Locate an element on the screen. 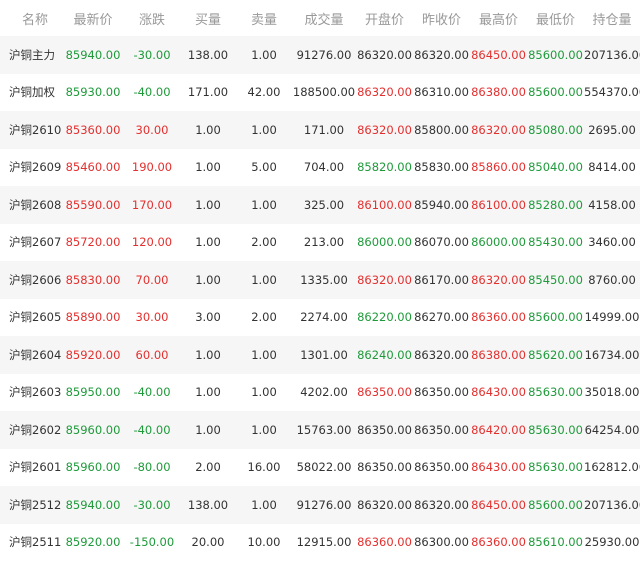 This screenshot has width=640, height=563. table-cell-high: 86100.00 is located at coordinates (498, 205).